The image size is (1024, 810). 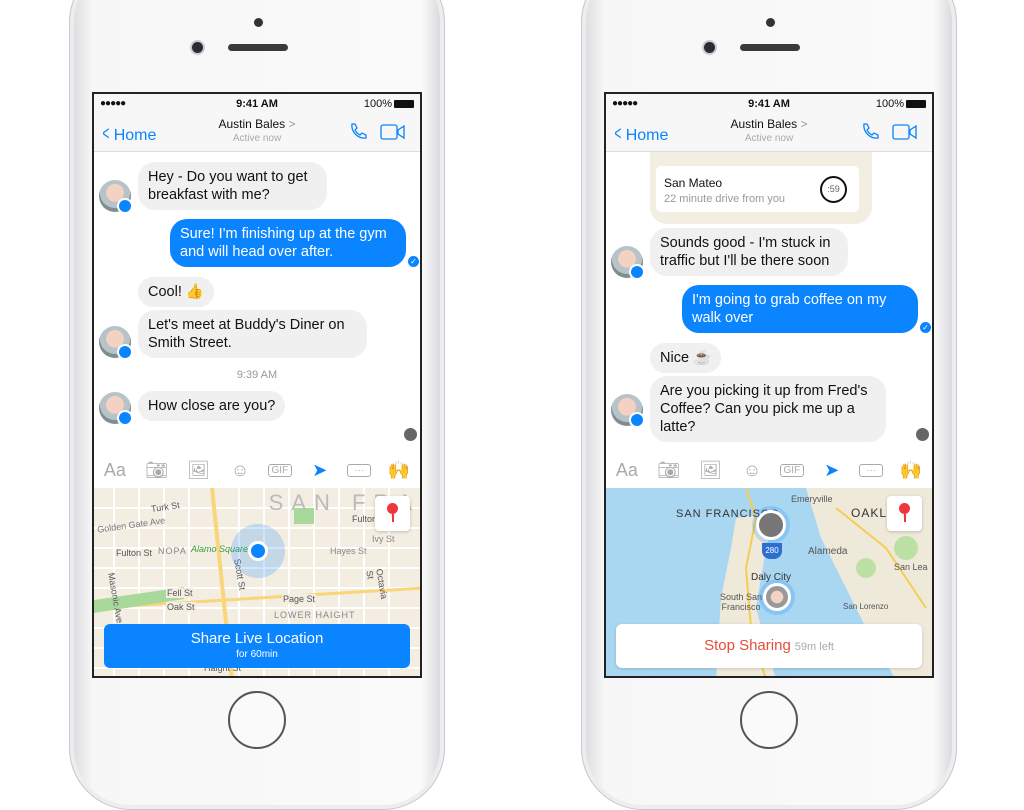 I want to click on map-label: Oak St, so click(x=181, y=607).